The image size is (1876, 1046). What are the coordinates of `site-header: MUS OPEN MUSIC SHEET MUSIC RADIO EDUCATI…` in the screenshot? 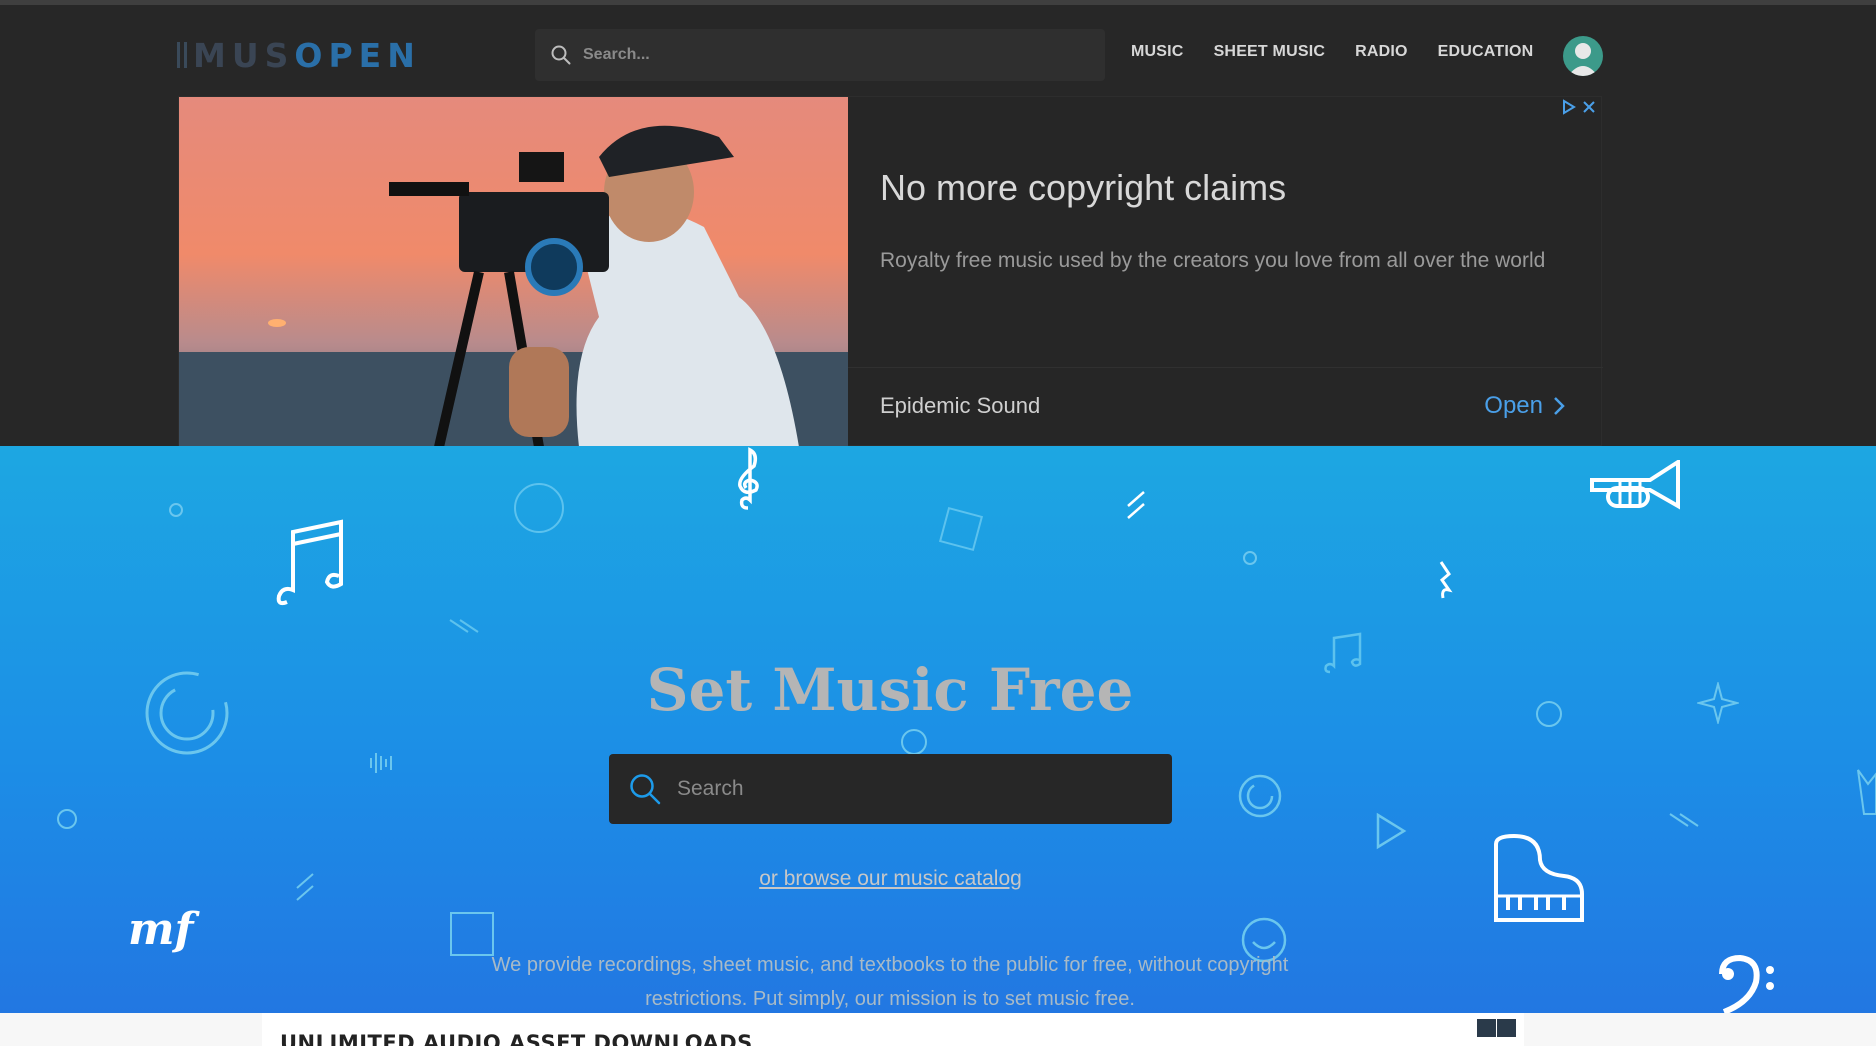 It's located at (938, 50).